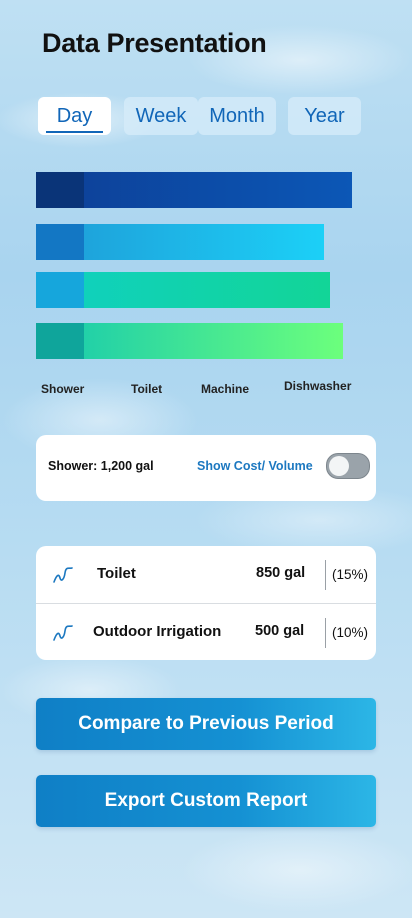  What do you see at coordinates (189, 341) in the screenshot?
I see `chart-bar-dishwasher` at bounding box center [189, 341].